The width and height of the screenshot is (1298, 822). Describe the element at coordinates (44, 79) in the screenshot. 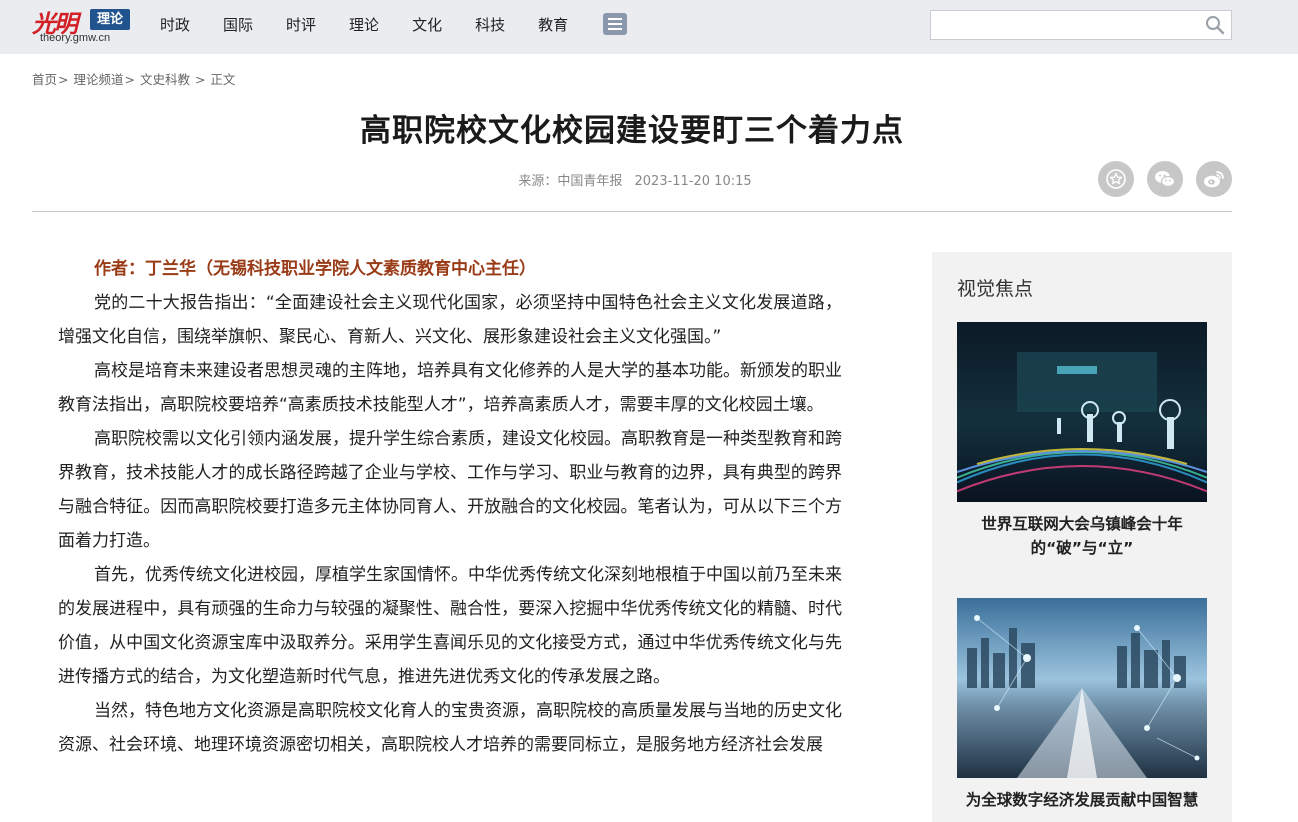

I see `breadcrumb-home: 首页` at that location.